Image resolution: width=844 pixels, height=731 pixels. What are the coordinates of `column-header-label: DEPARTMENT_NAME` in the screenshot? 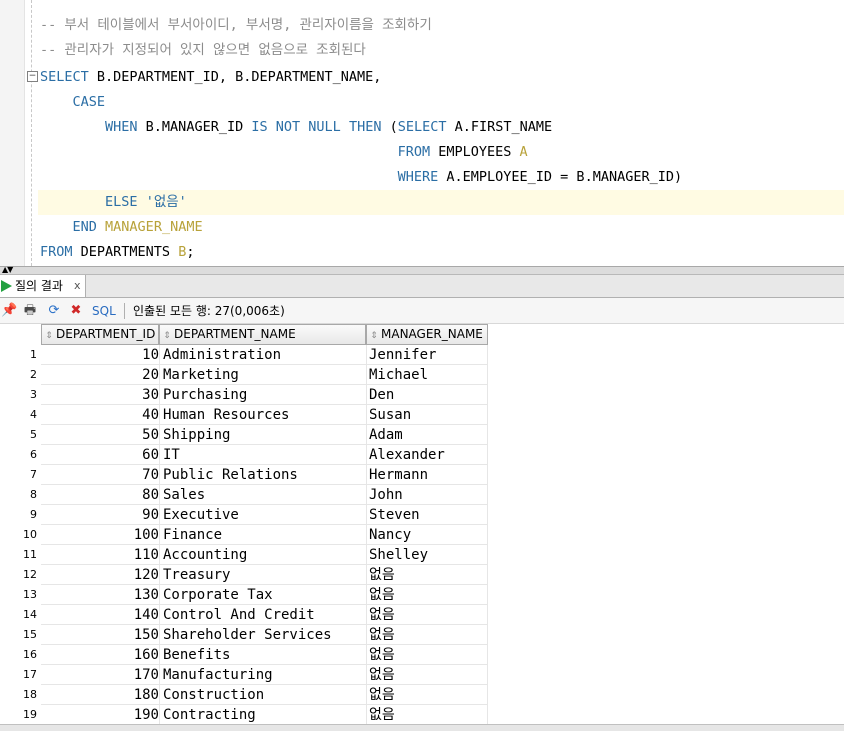 It's located at (235, 334).